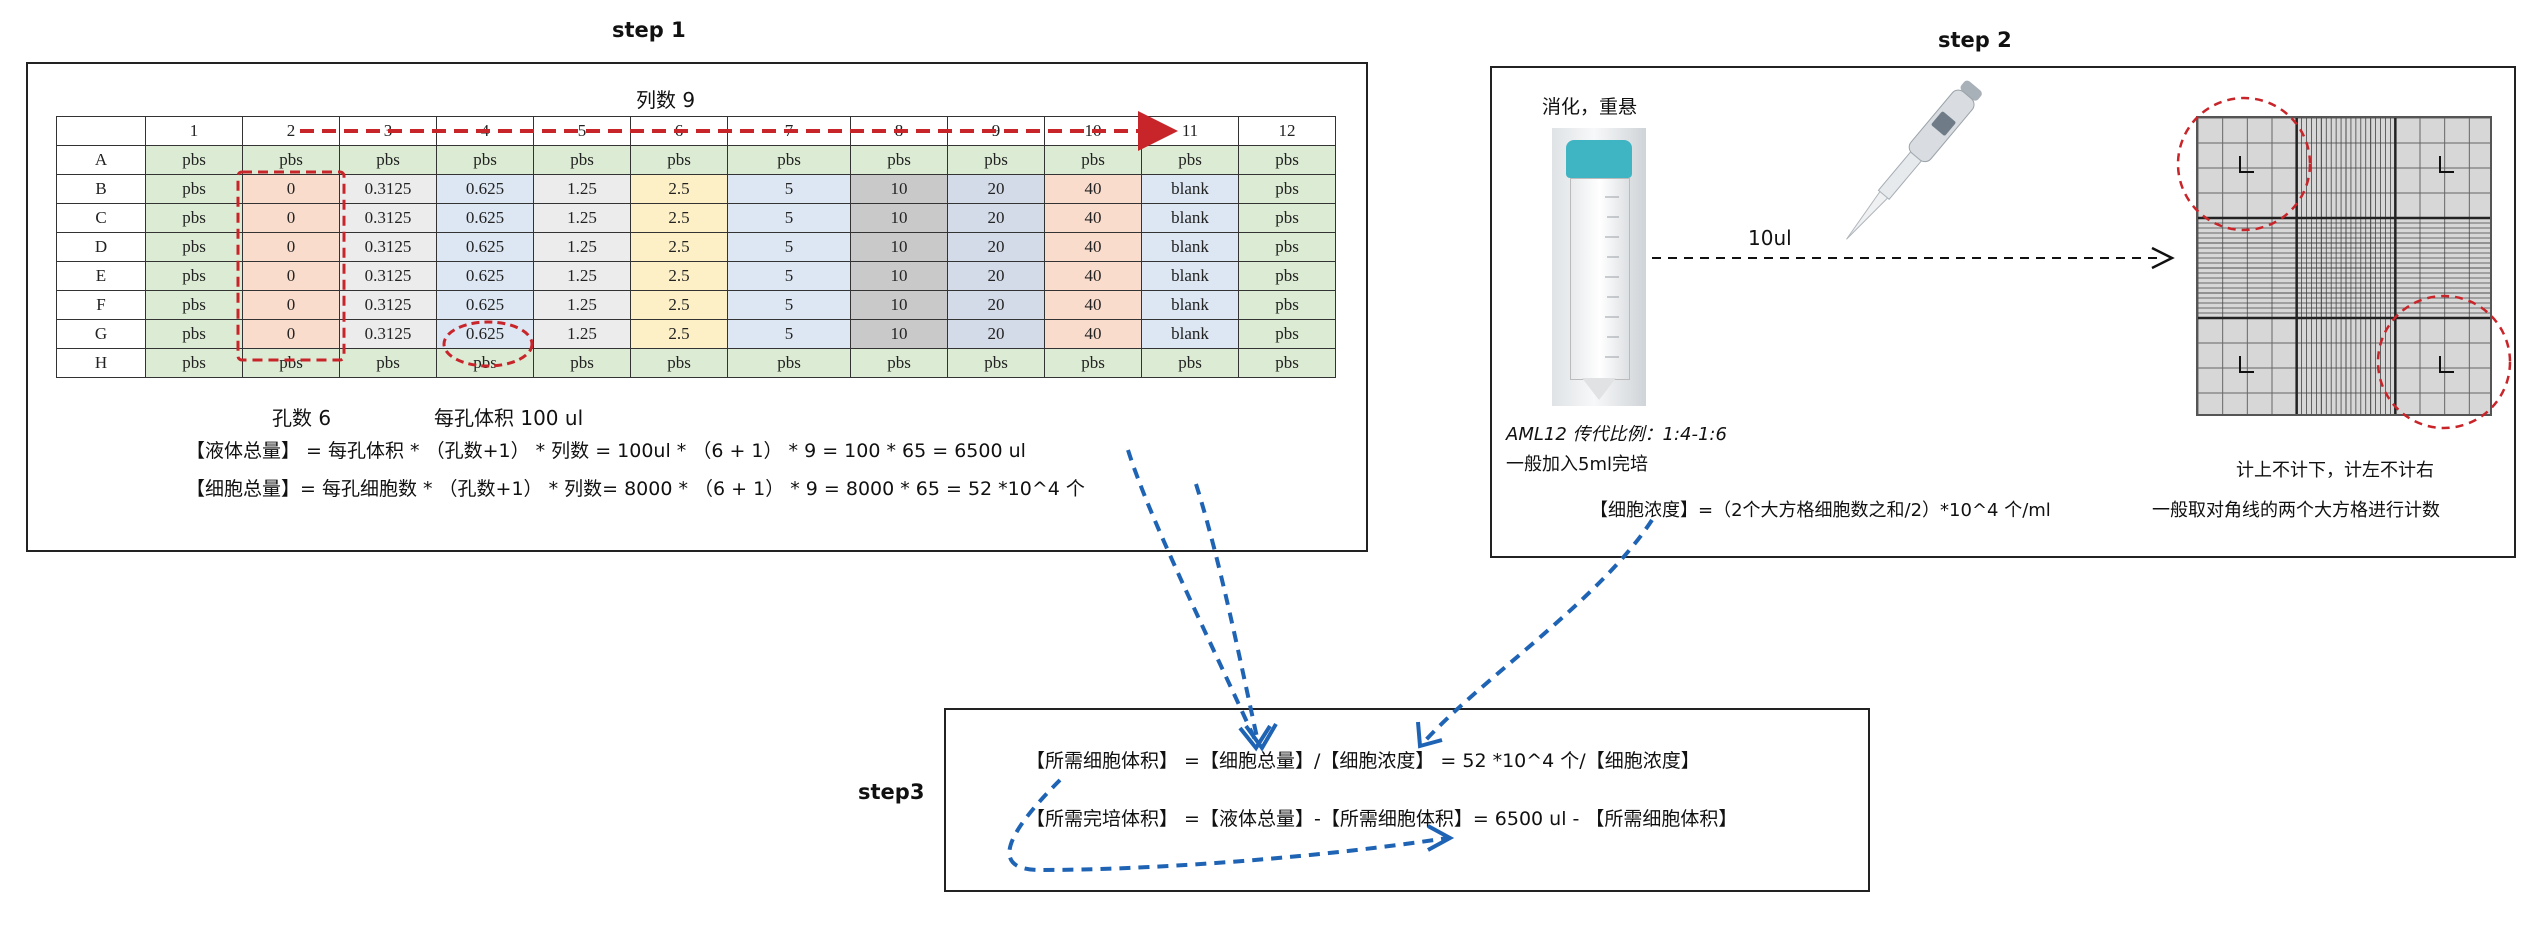 The image size is (2548, 940). I want to click on concentration-formula: 【细胞浓度】=（2个大方格细胞数之和/2）*10^4 个/ml, so click(1820, 510).